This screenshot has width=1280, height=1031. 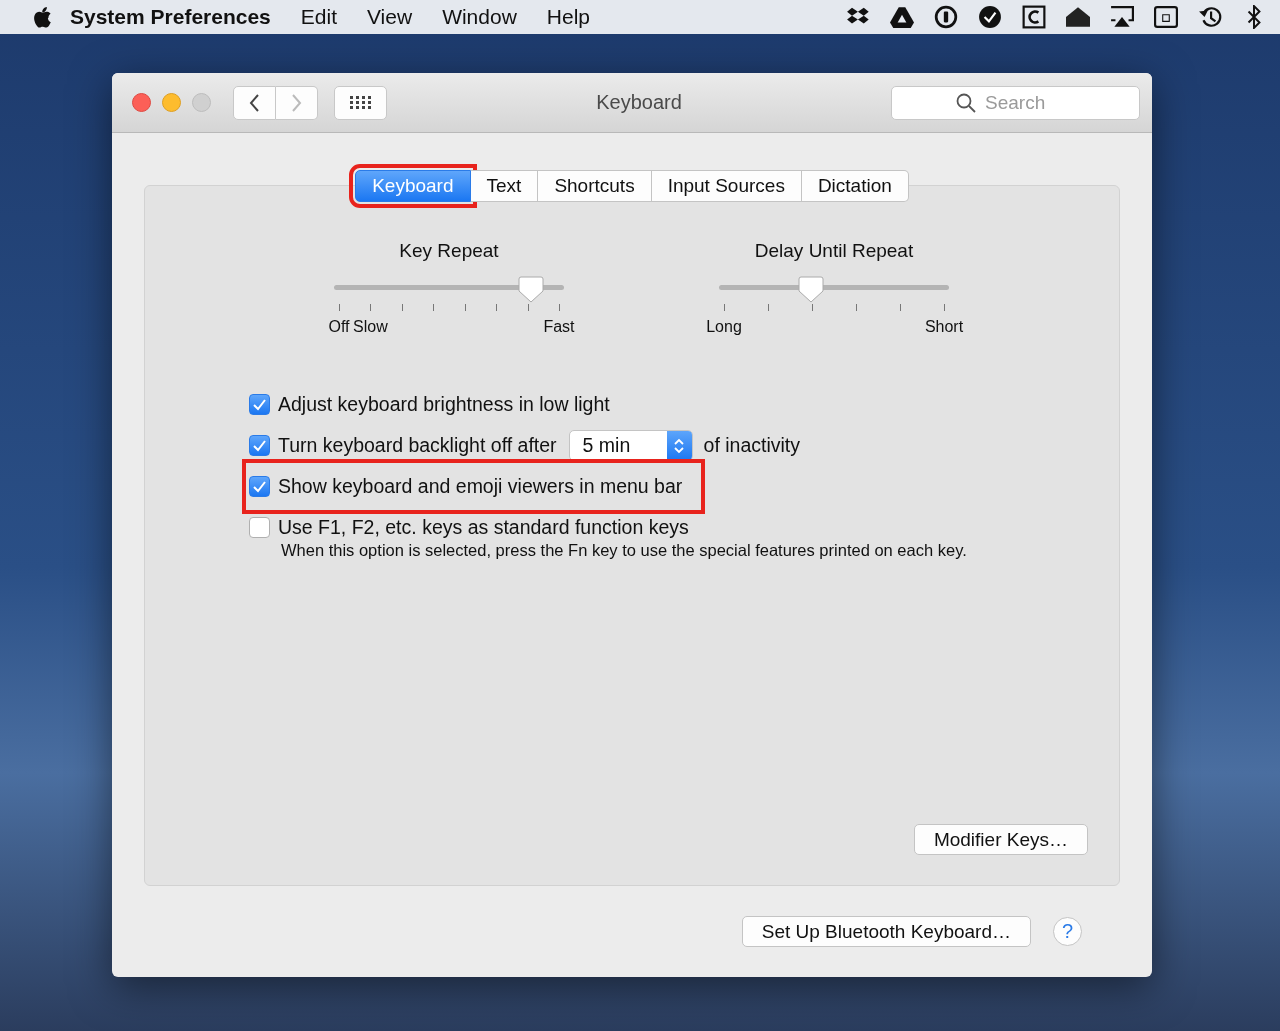 I want to click on airplay-icon, so click(x=1122, y=17).